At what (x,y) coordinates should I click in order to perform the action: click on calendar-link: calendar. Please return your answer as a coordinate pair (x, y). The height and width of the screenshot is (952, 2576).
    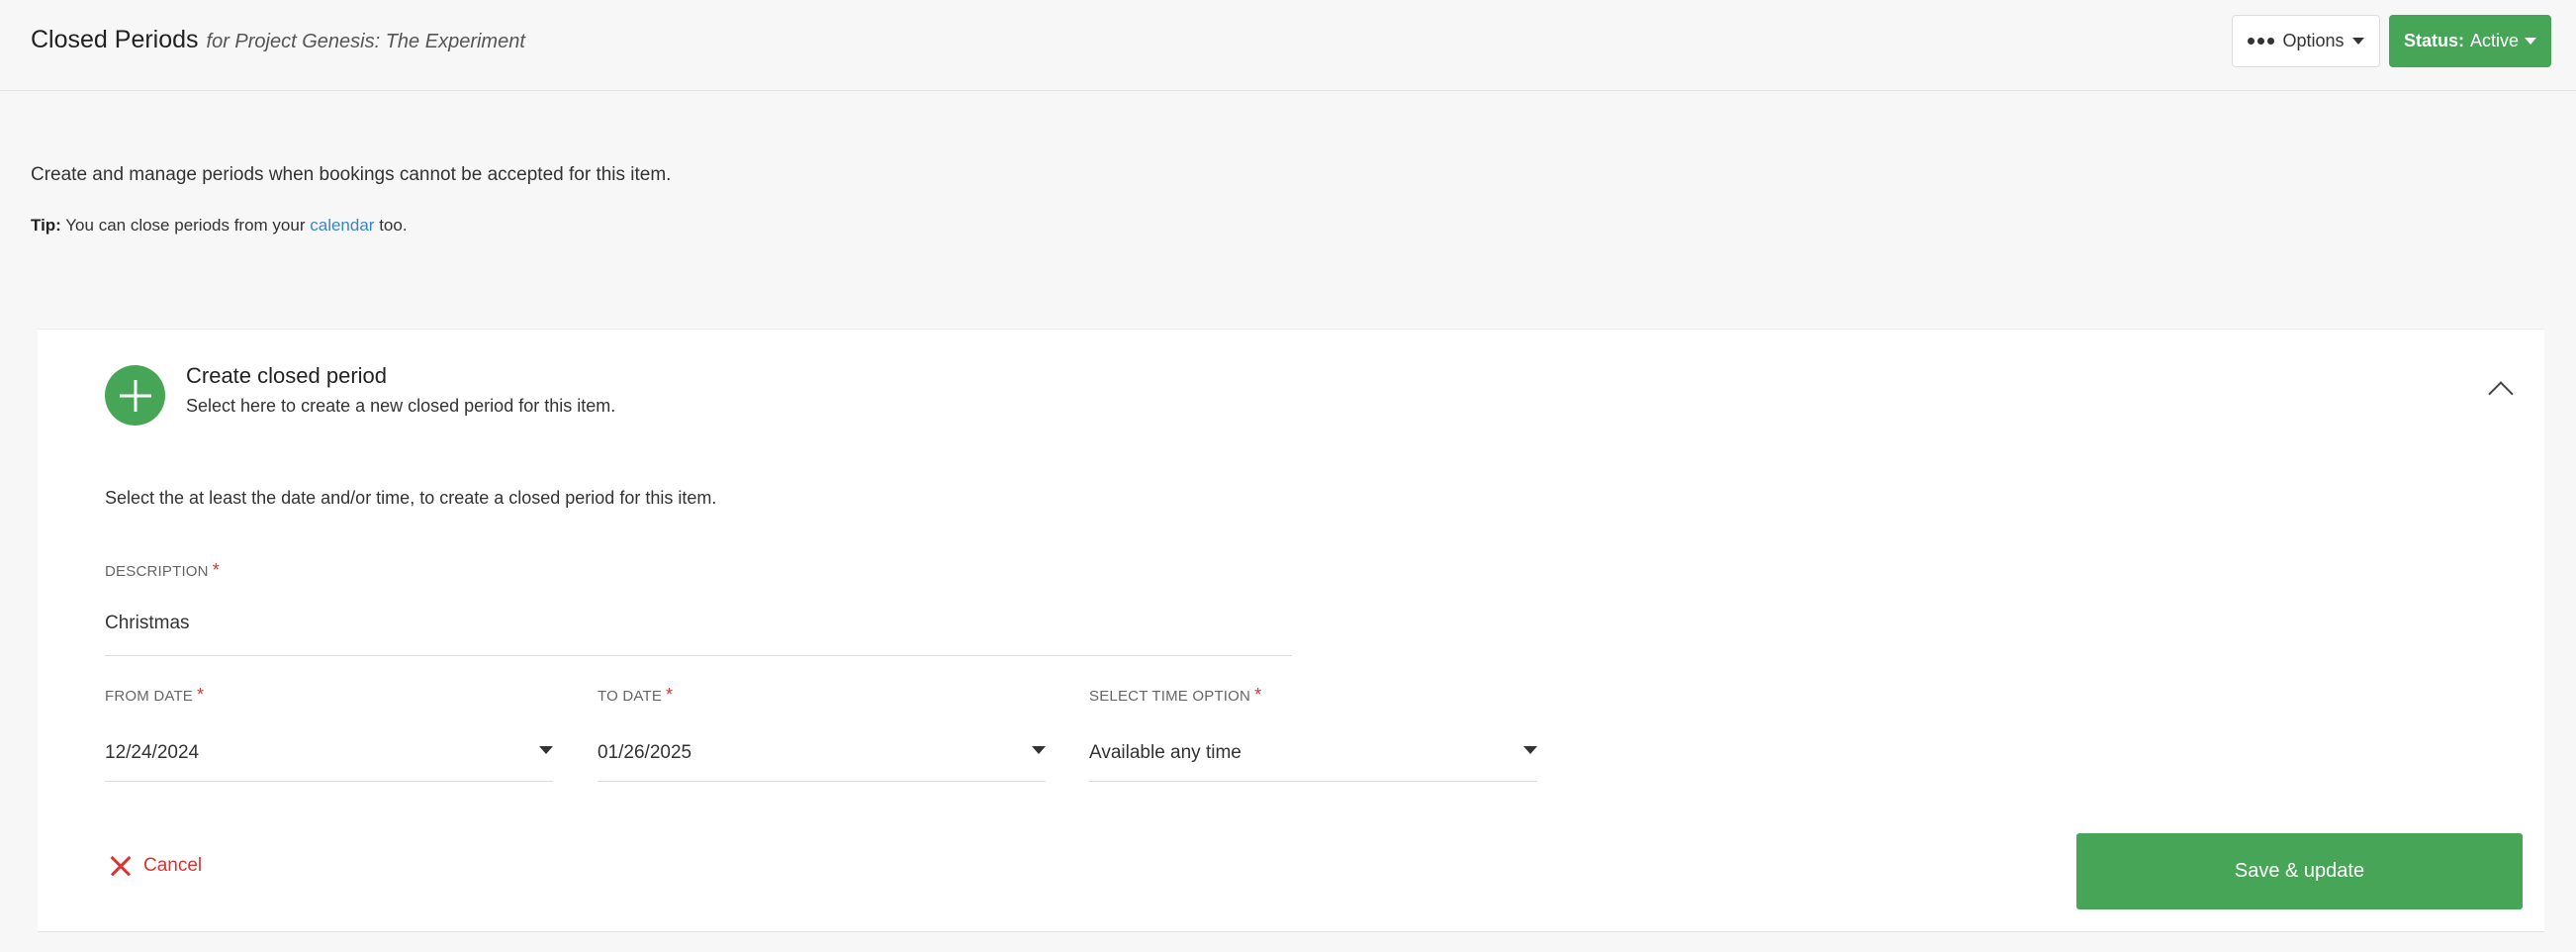
    Looking at the image, I should click on (342, 225).